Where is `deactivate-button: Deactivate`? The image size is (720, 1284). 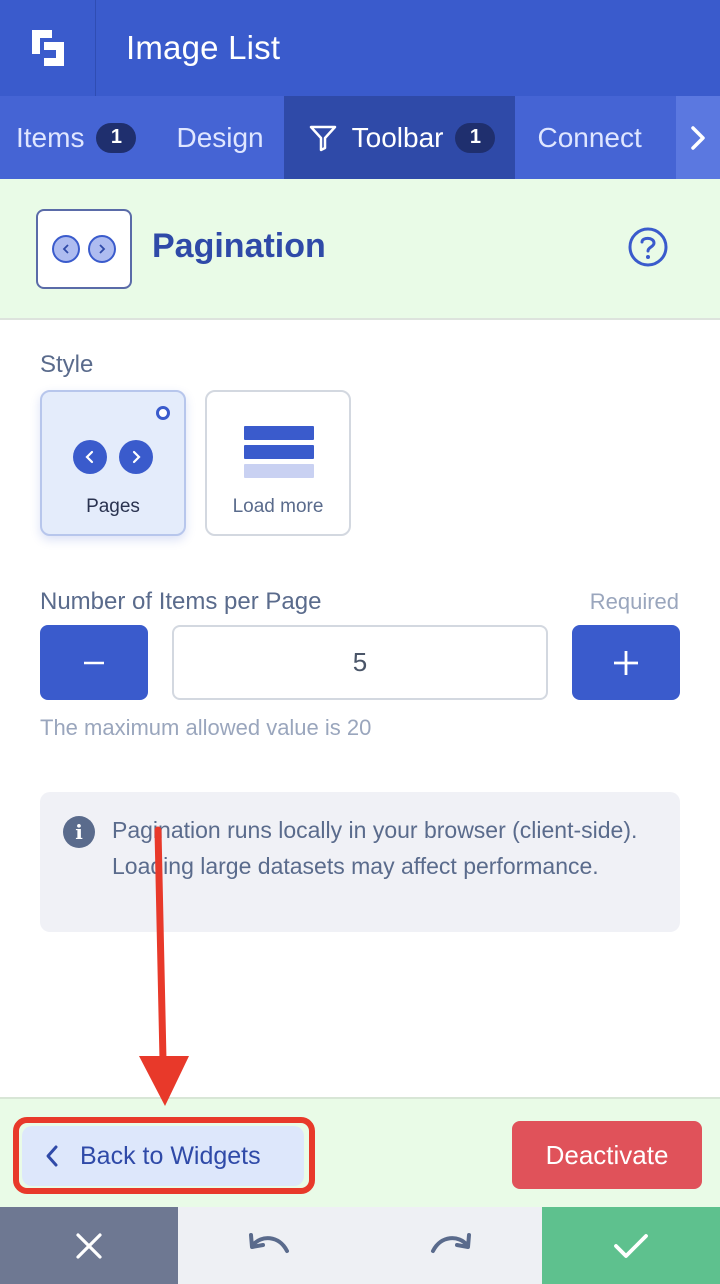 deactivate-button: Deactivate is located at coordinates (607, 1155).